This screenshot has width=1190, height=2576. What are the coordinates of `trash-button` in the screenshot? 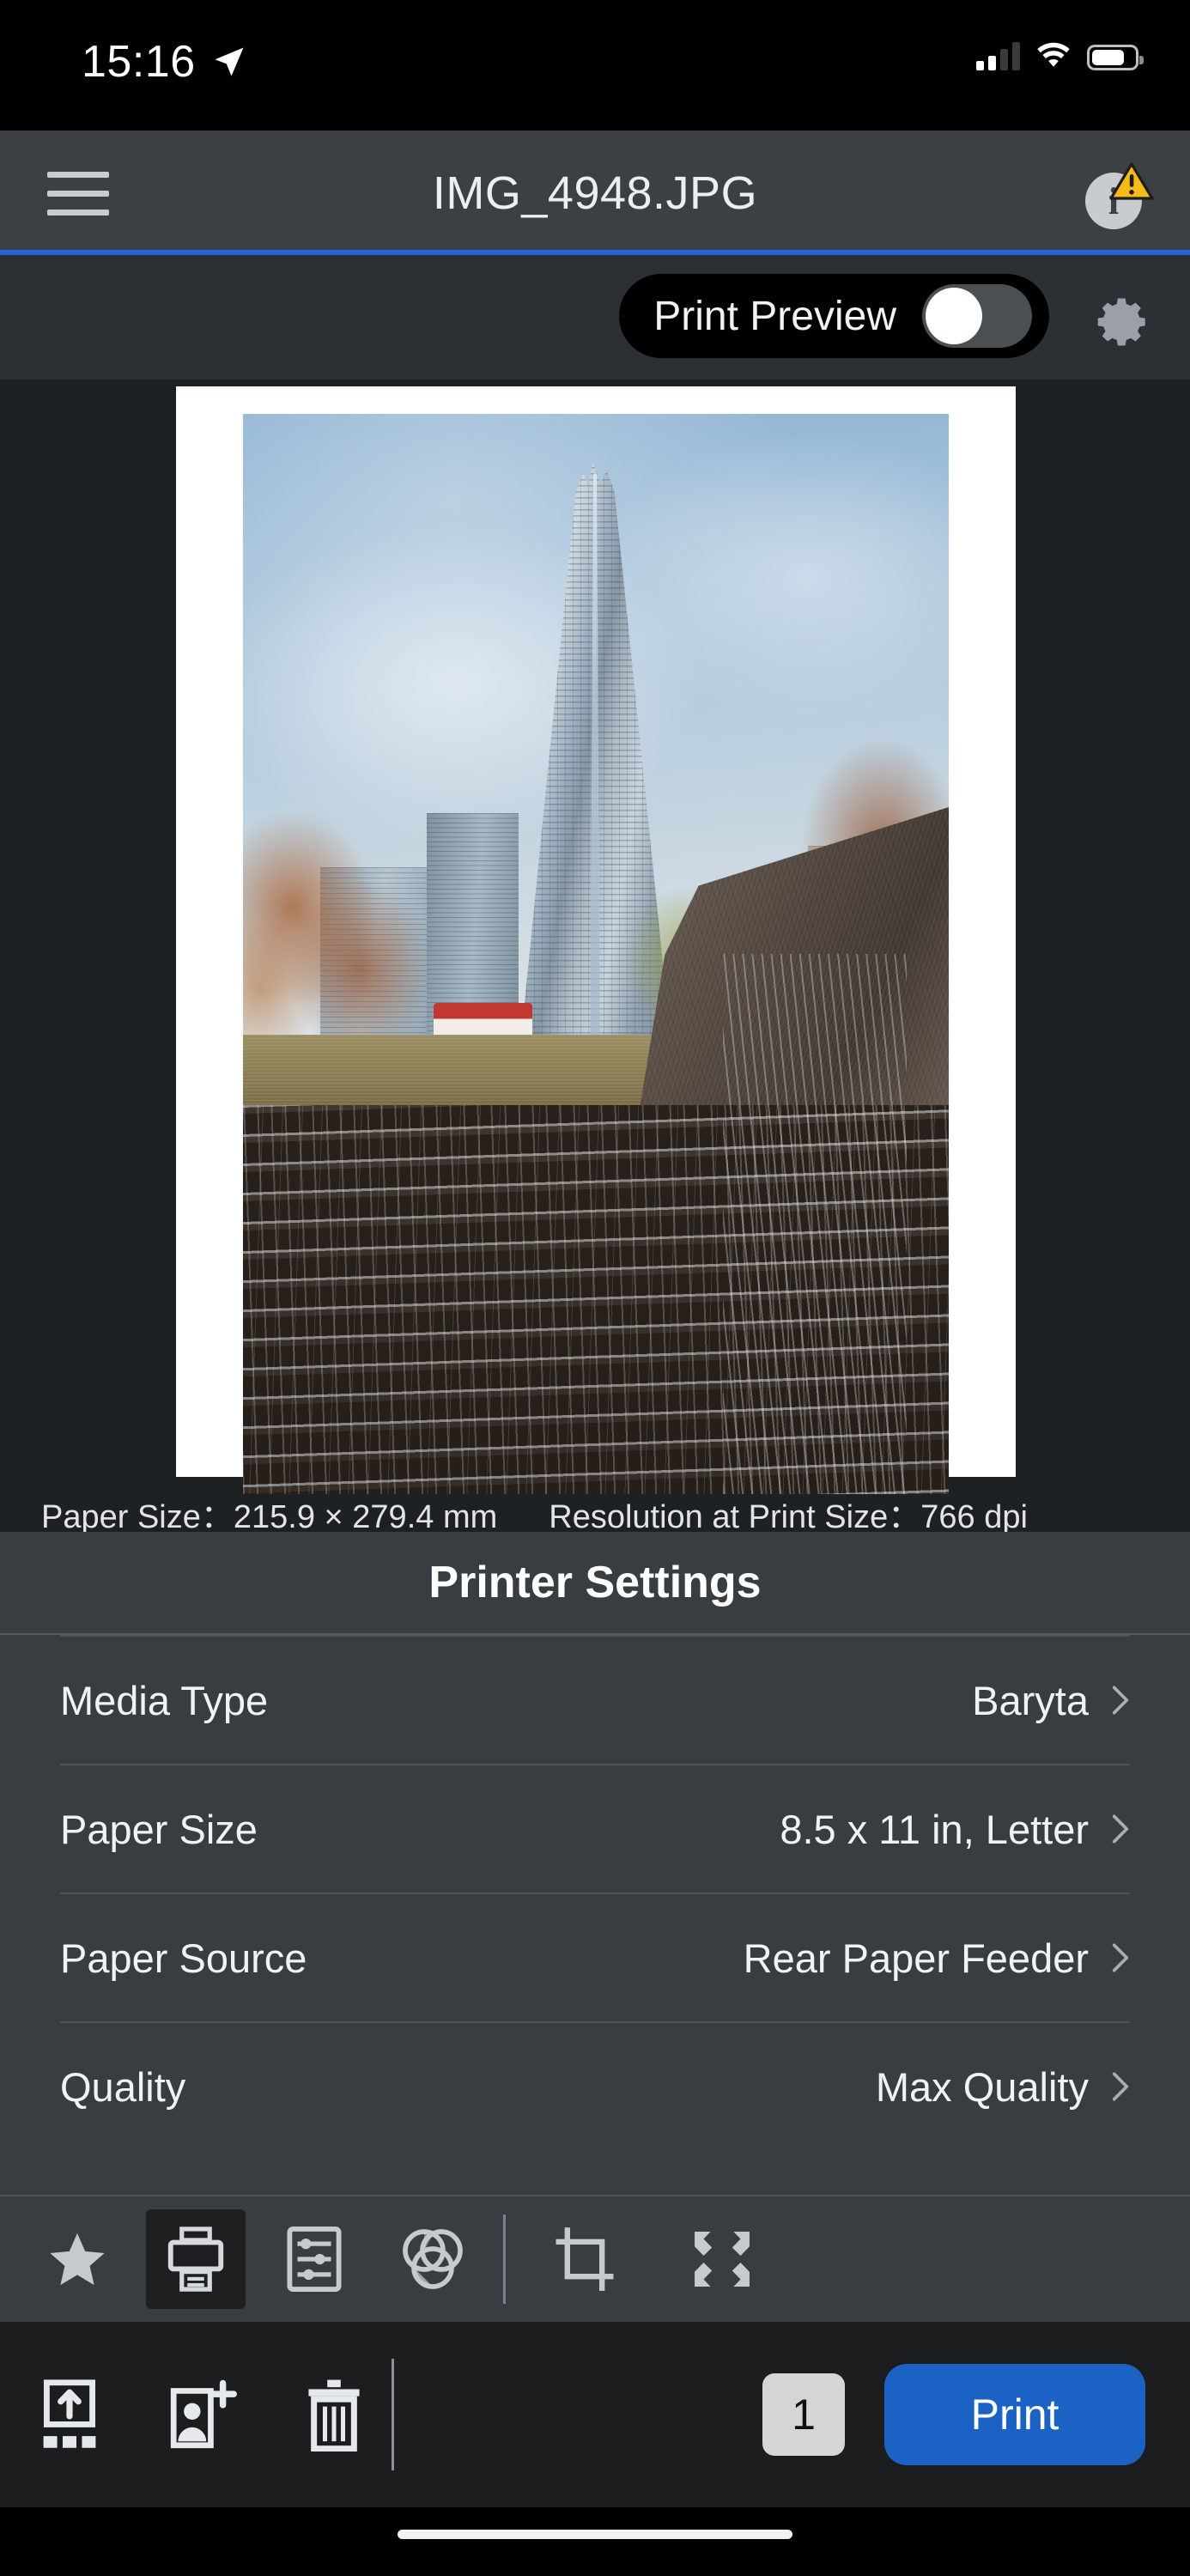 It's located at (334, 2414).